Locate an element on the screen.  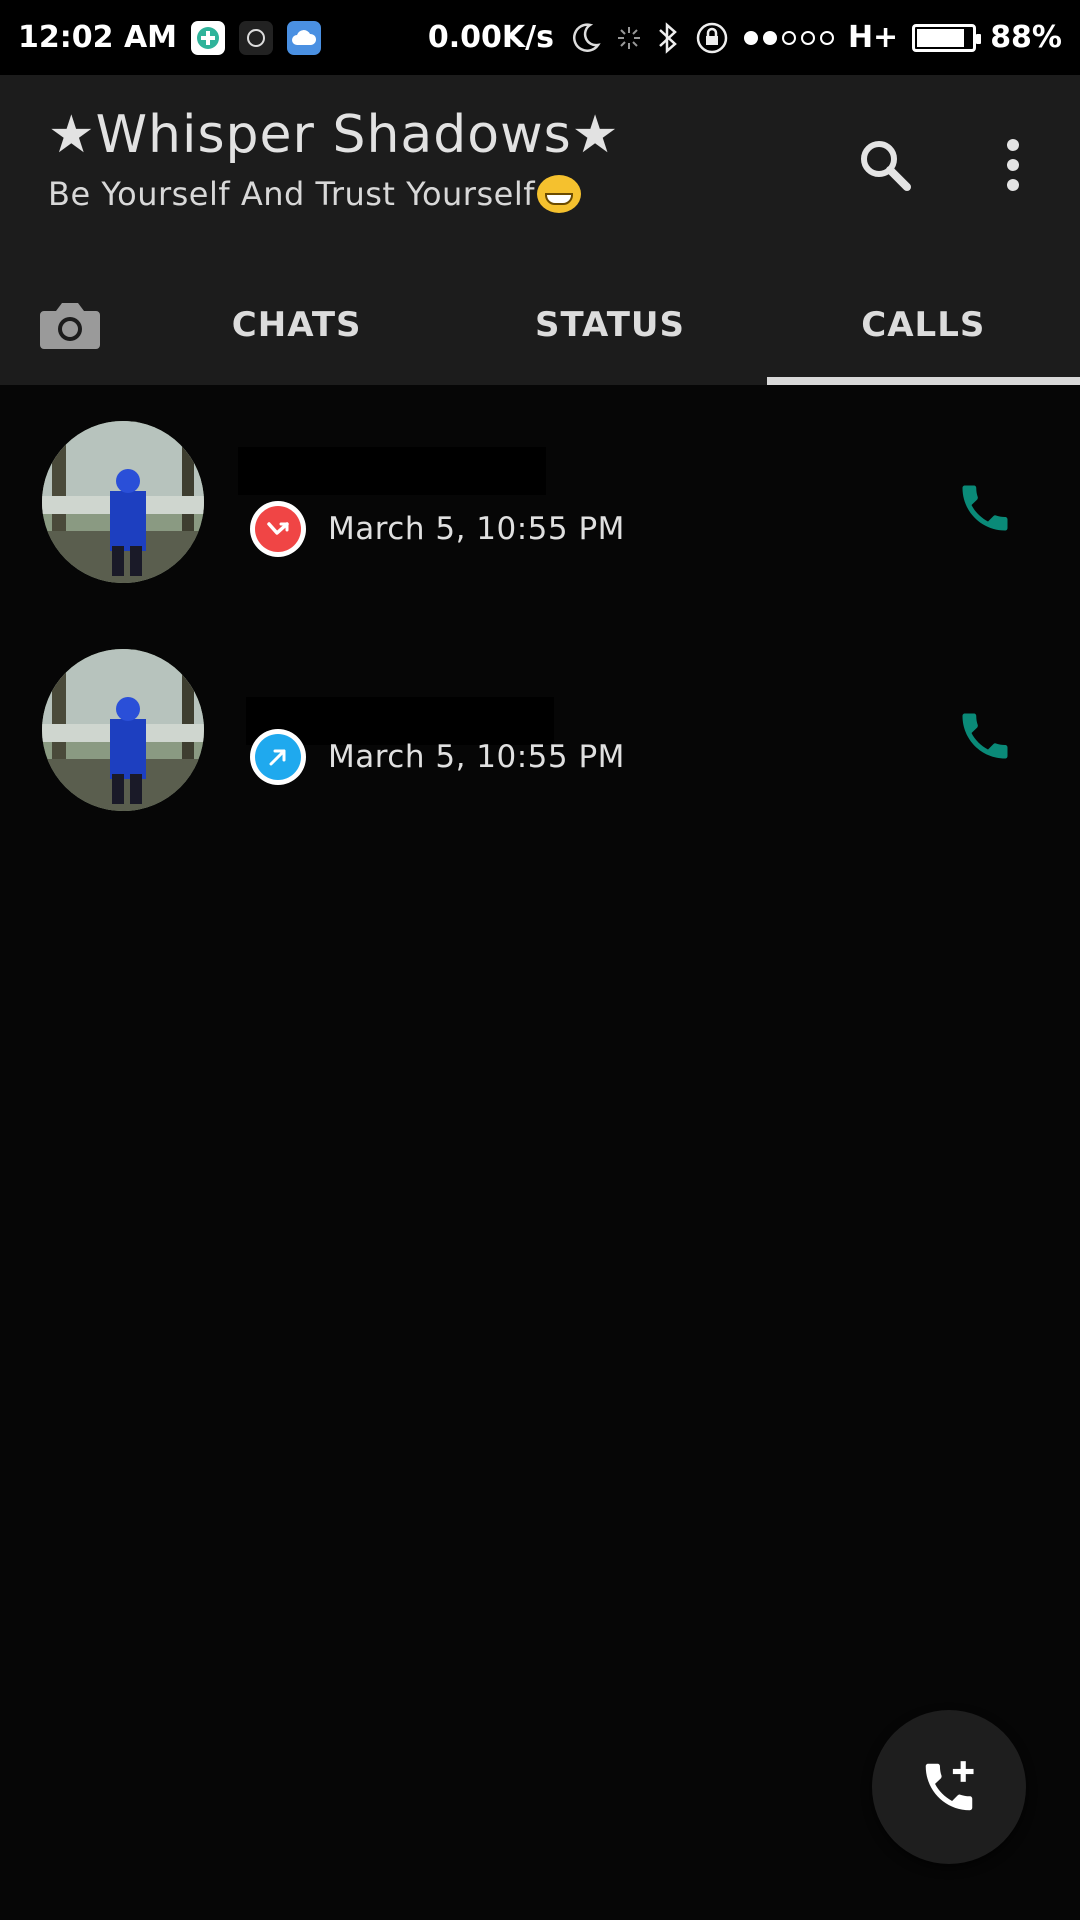
battery-icon is located at coordinates (947, 37).